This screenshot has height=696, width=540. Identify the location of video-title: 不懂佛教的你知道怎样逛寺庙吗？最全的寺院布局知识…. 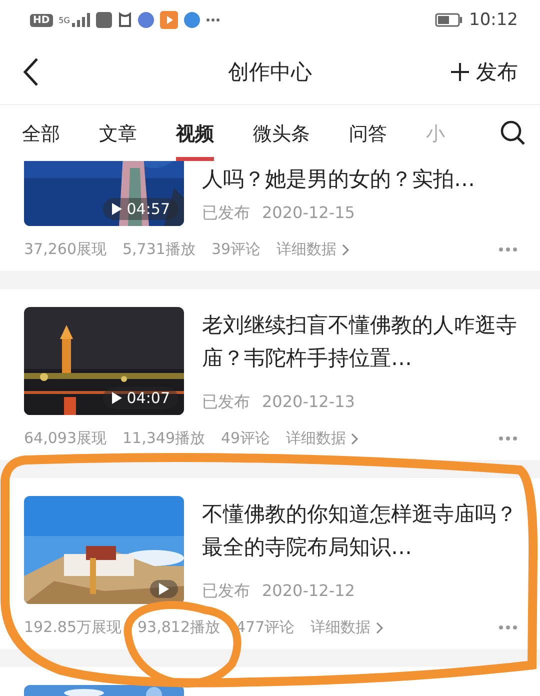
(360, 531).